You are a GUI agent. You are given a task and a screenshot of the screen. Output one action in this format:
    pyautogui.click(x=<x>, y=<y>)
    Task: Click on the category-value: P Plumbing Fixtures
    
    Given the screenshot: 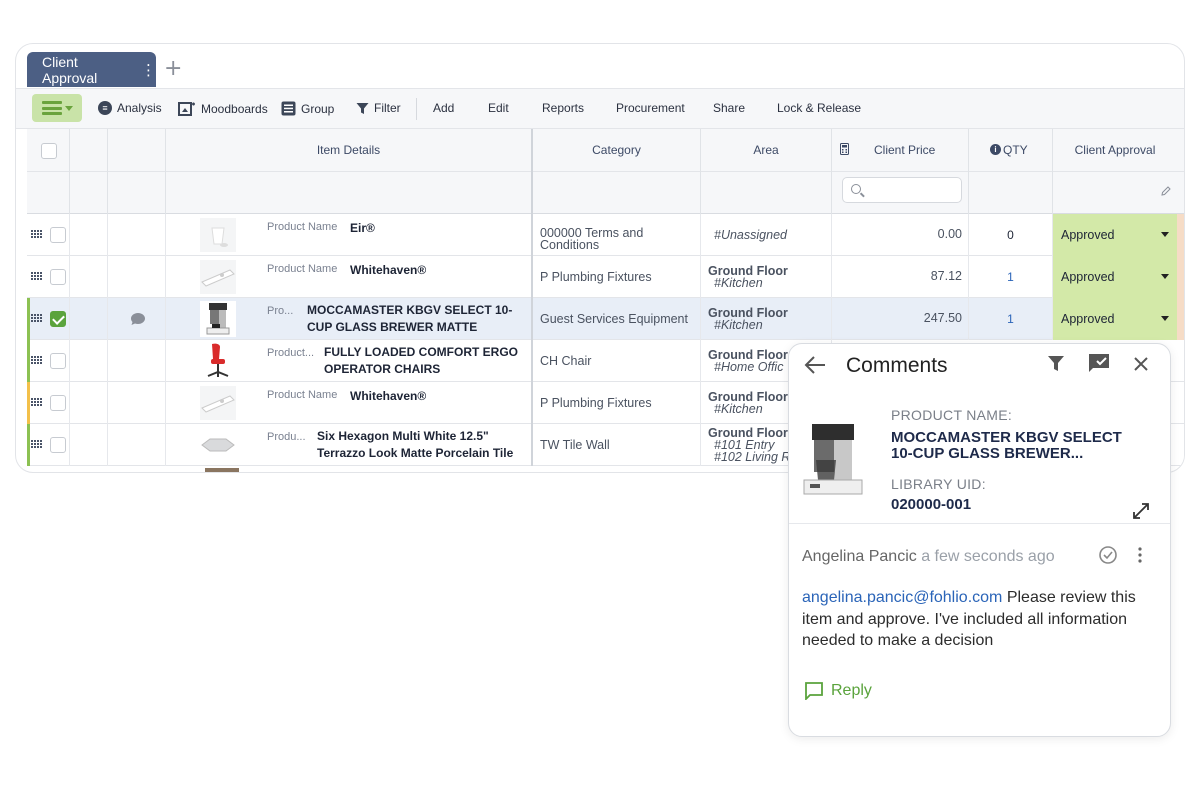 What is the action you would take?
    pyautogui.click(x=596, y=403)
    